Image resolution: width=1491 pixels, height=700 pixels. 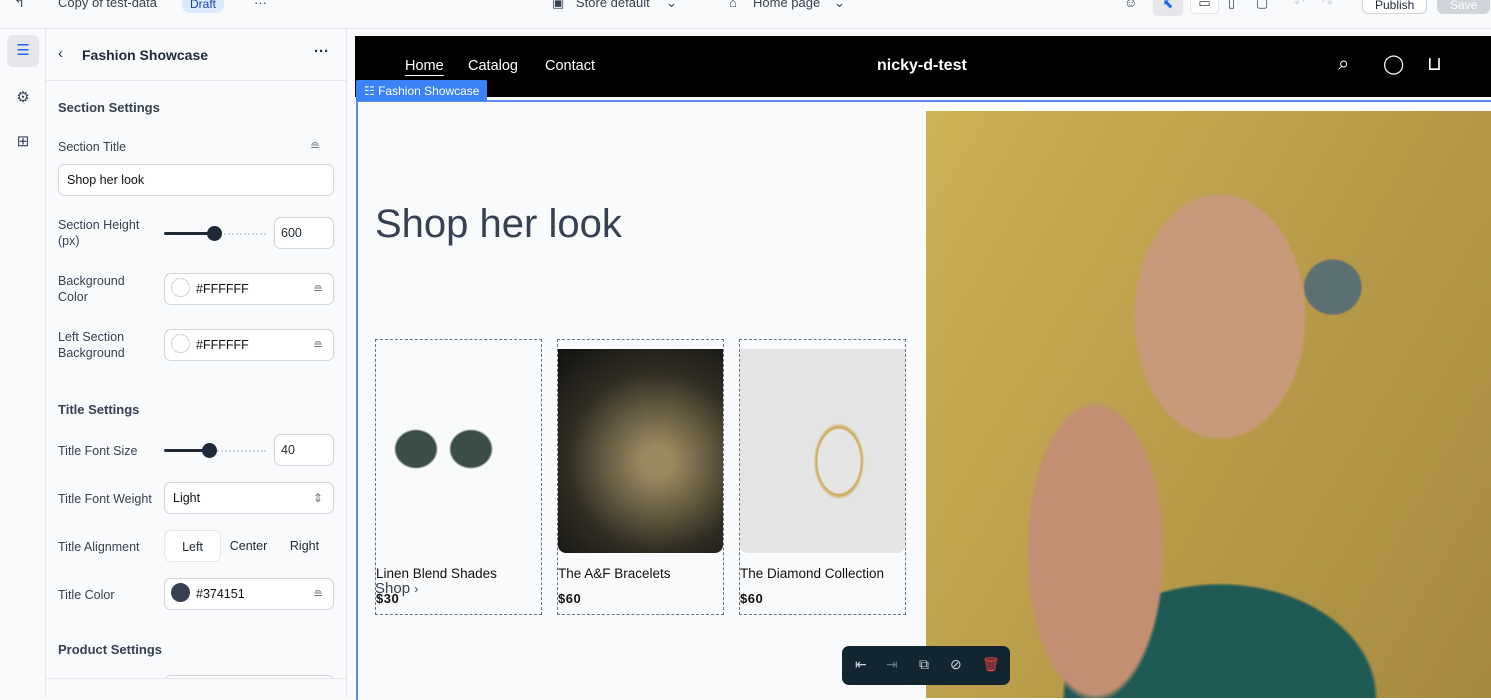 I want to click on home-icon: ⌂, so click(x=733, y=5).